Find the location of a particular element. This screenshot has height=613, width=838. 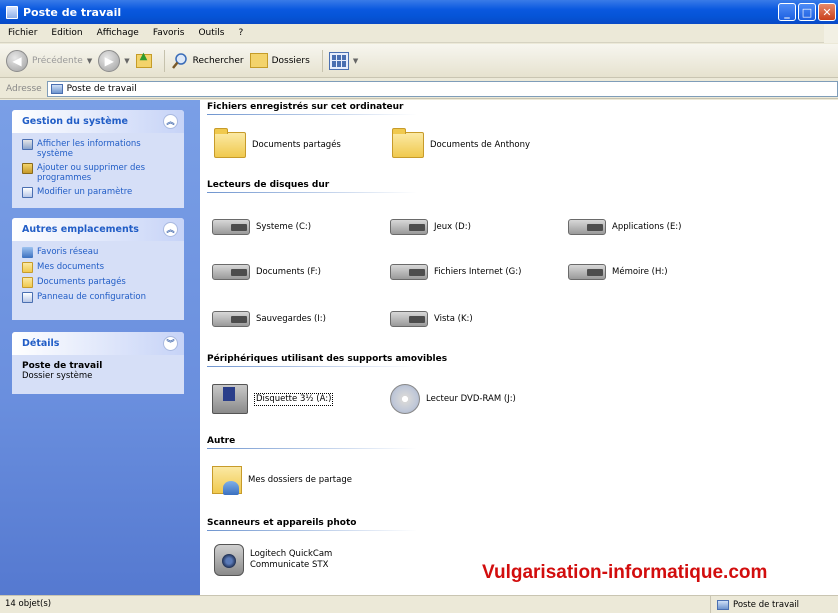

dvd-drive-icon is located at coordinates (405, 399).